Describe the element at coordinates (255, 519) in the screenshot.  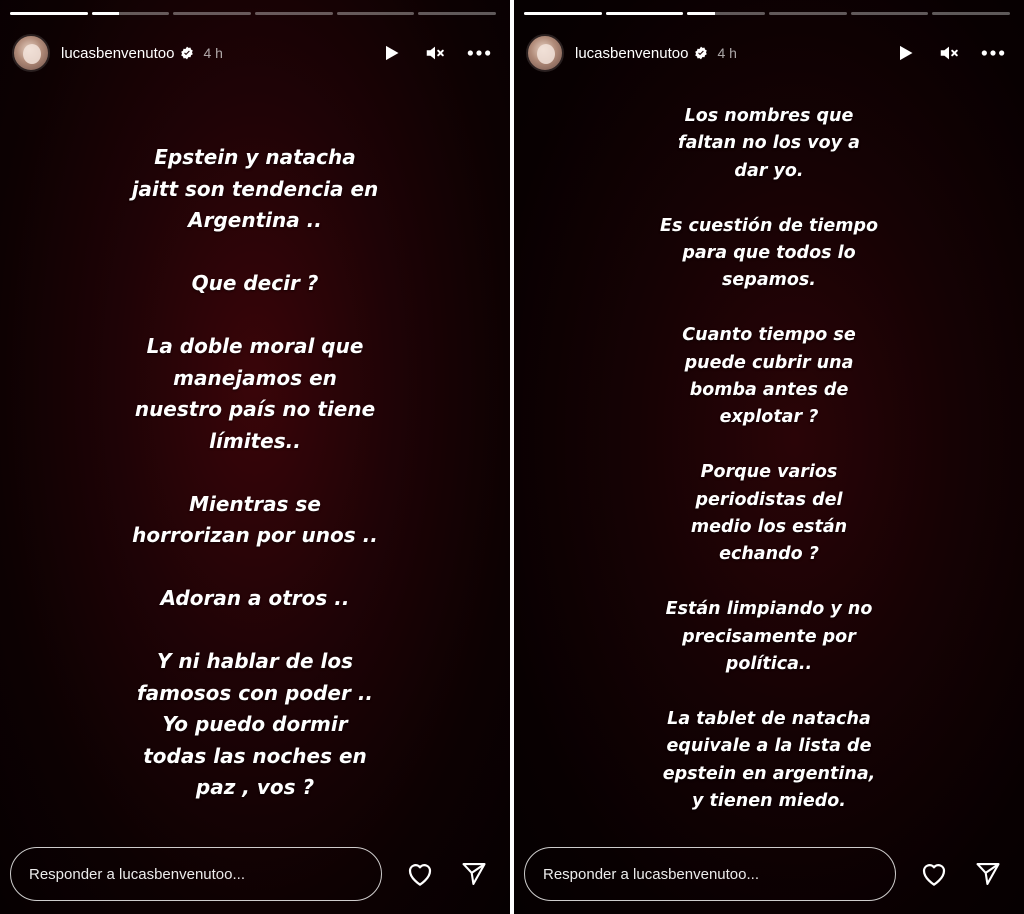
I see `story-paragraph: Mientras se horrorizan por unos ..` at that location.